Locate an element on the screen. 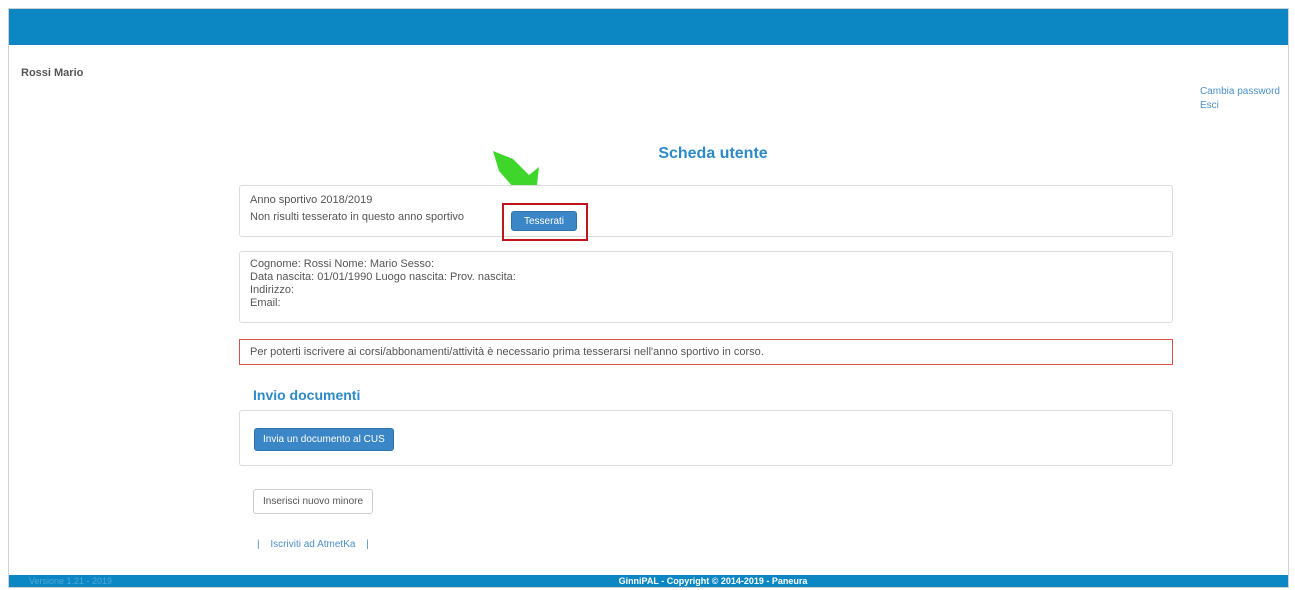 The image size is (1295, 590). register-button: Tesserati is located at coordinates (544, 221).